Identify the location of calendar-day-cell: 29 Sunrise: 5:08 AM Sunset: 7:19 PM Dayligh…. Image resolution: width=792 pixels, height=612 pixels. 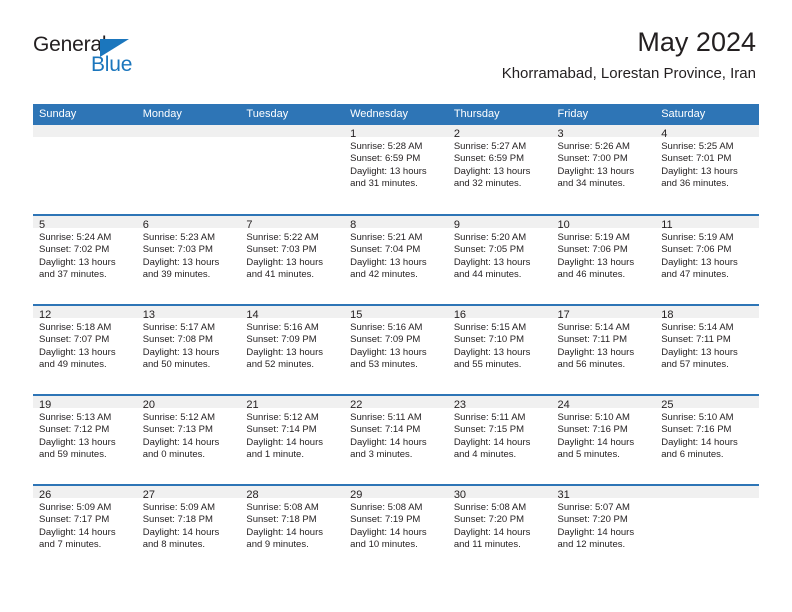
(396, 529).